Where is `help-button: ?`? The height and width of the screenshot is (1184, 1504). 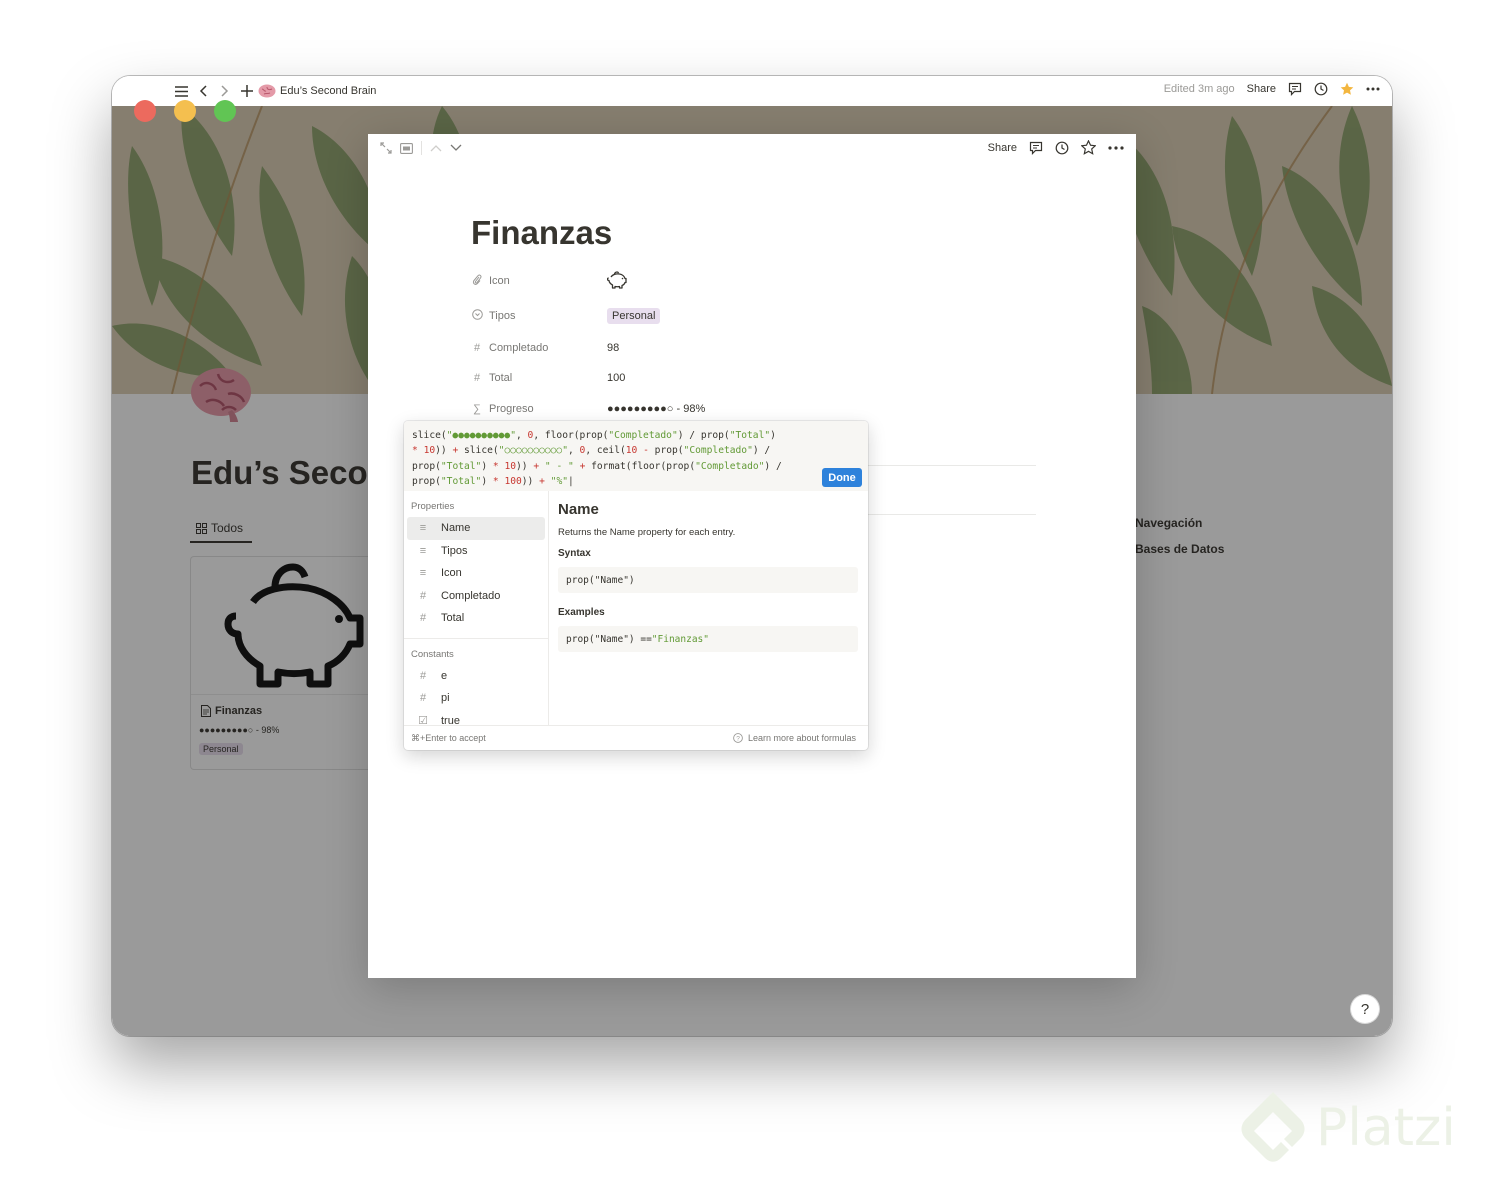
help-button: ? is located at coordinates (1365, 1009).